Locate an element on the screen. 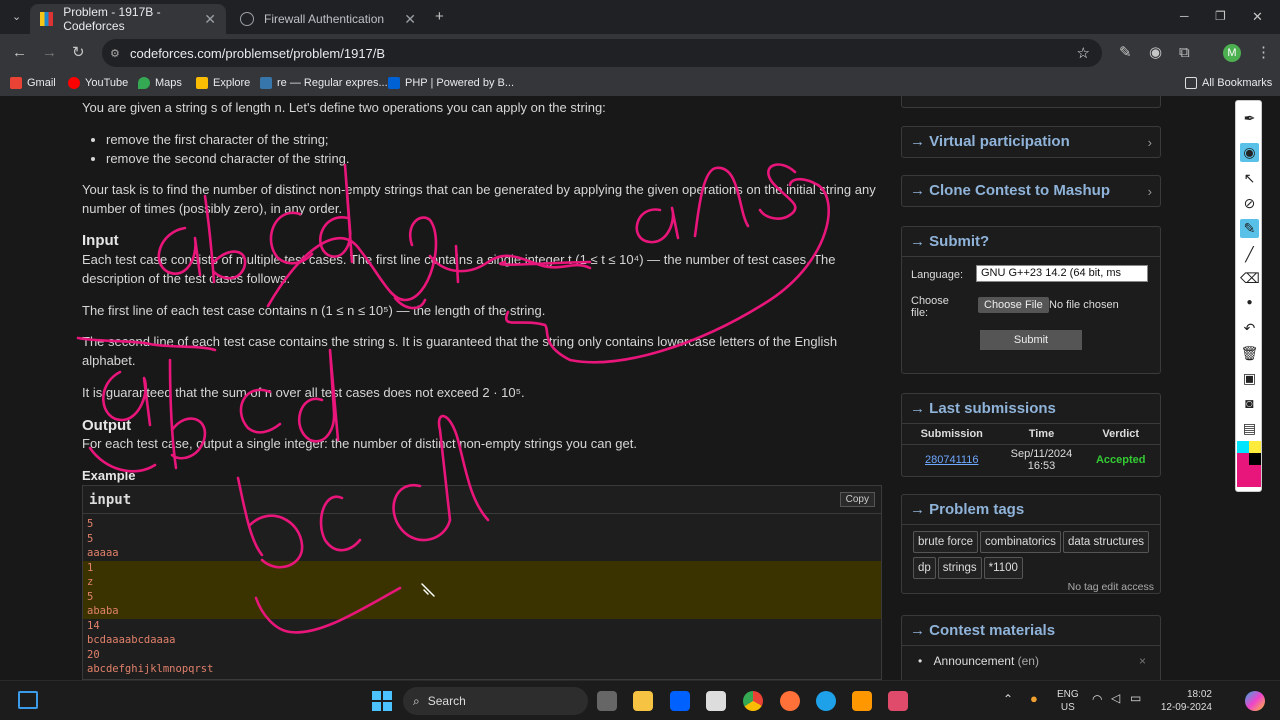  submission-id-link: 280741116 is located at coordinates (952, 459).